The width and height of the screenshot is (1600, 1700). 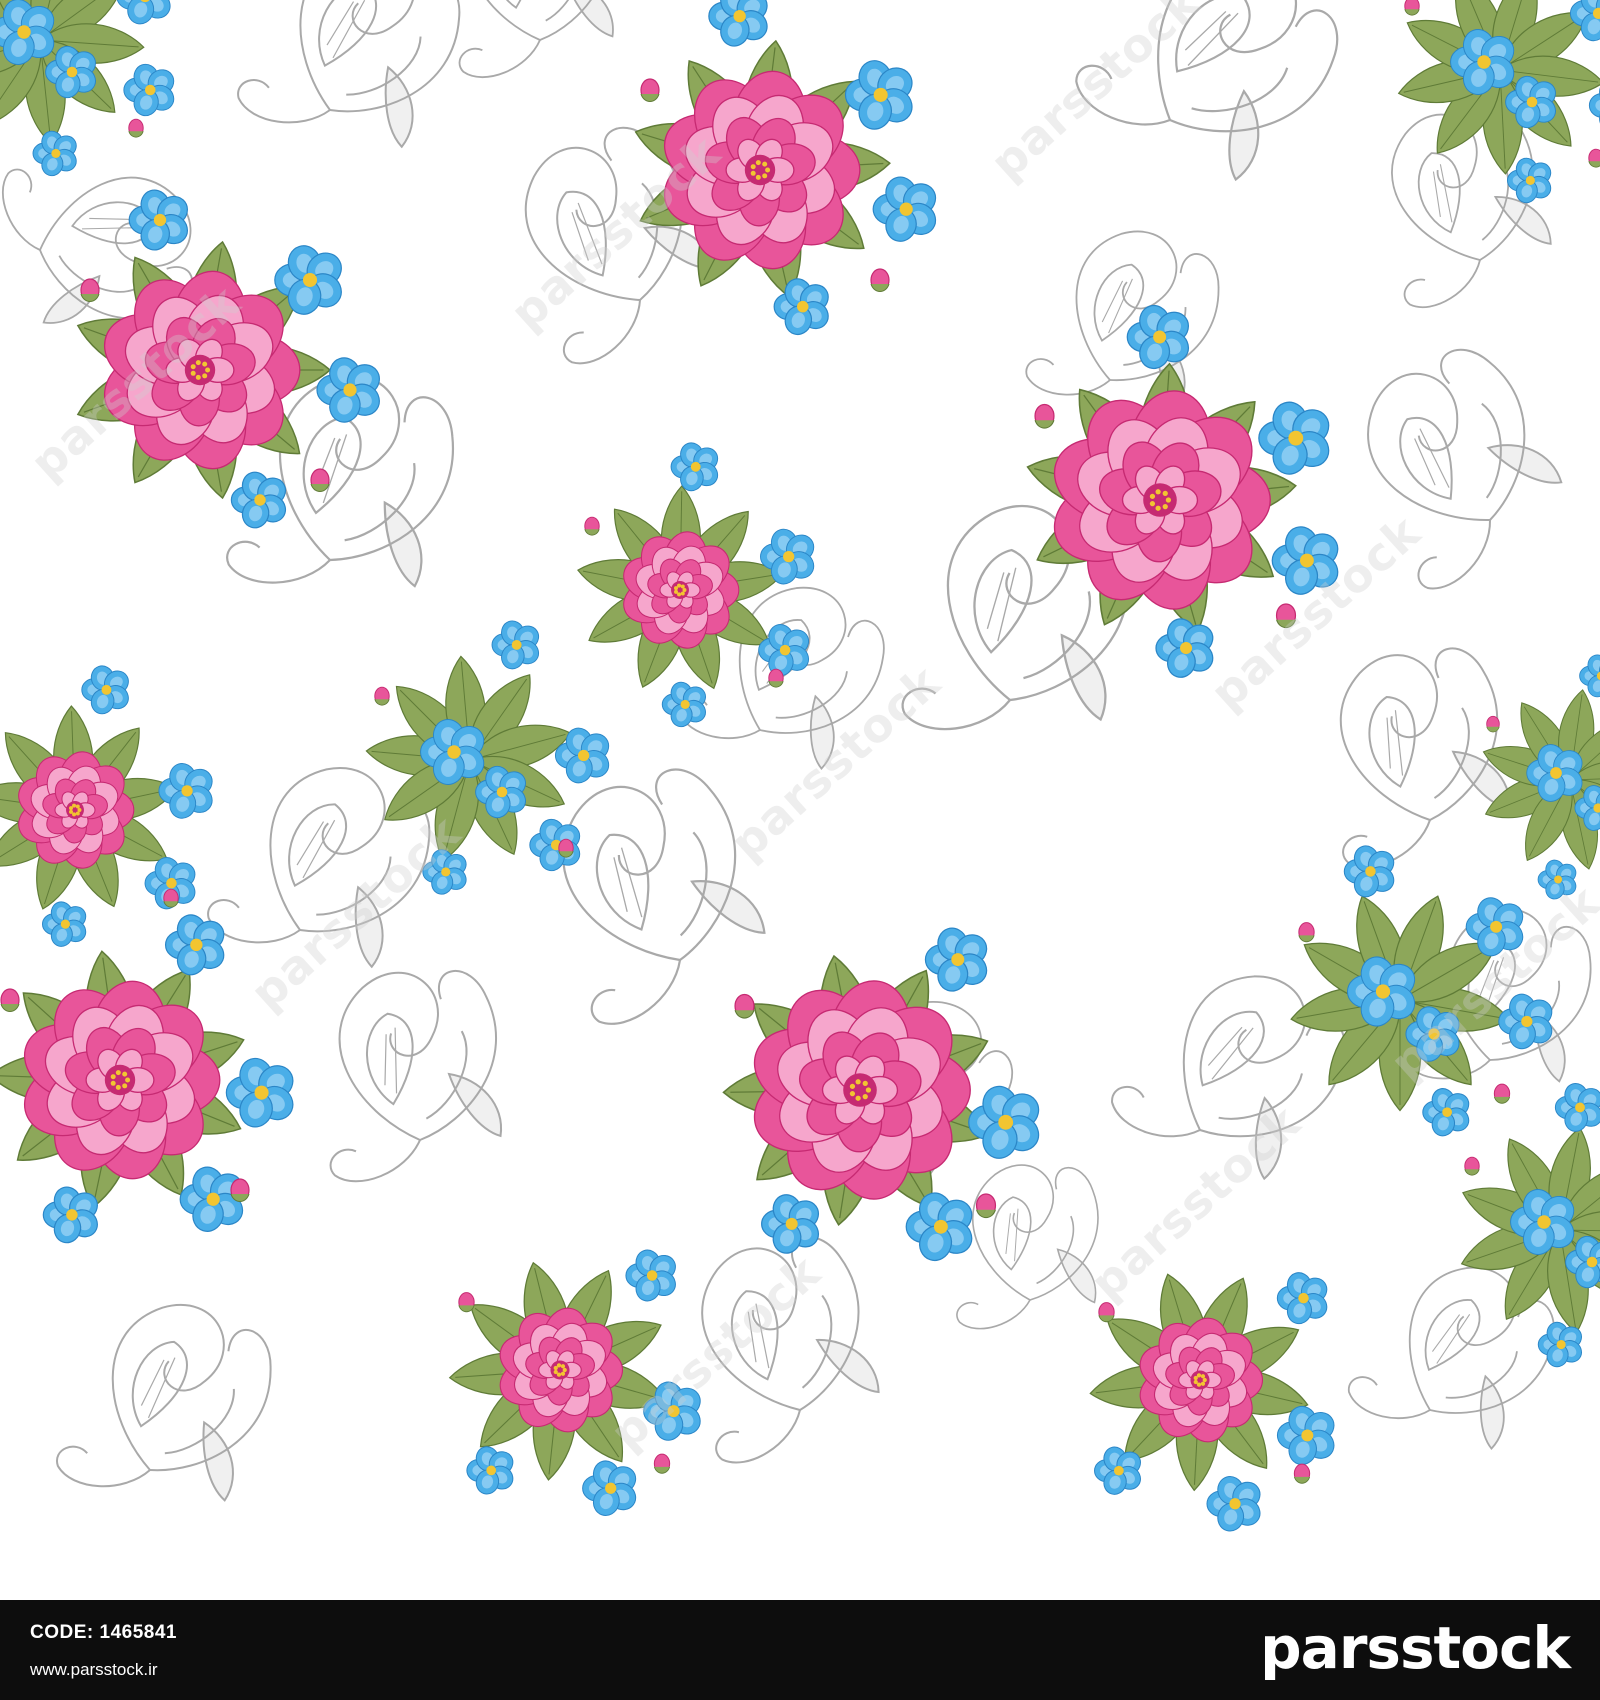 I want to click on code-value: 1465841, so click(x=138, y=1632).